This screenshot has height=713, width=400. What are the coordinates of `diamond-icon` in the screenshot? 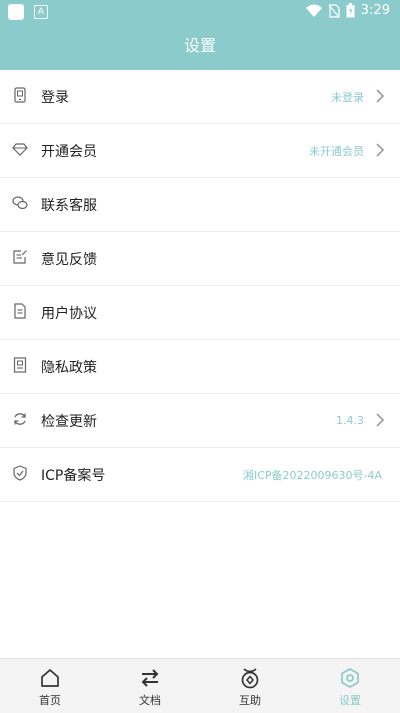 It's located at (20, 149).